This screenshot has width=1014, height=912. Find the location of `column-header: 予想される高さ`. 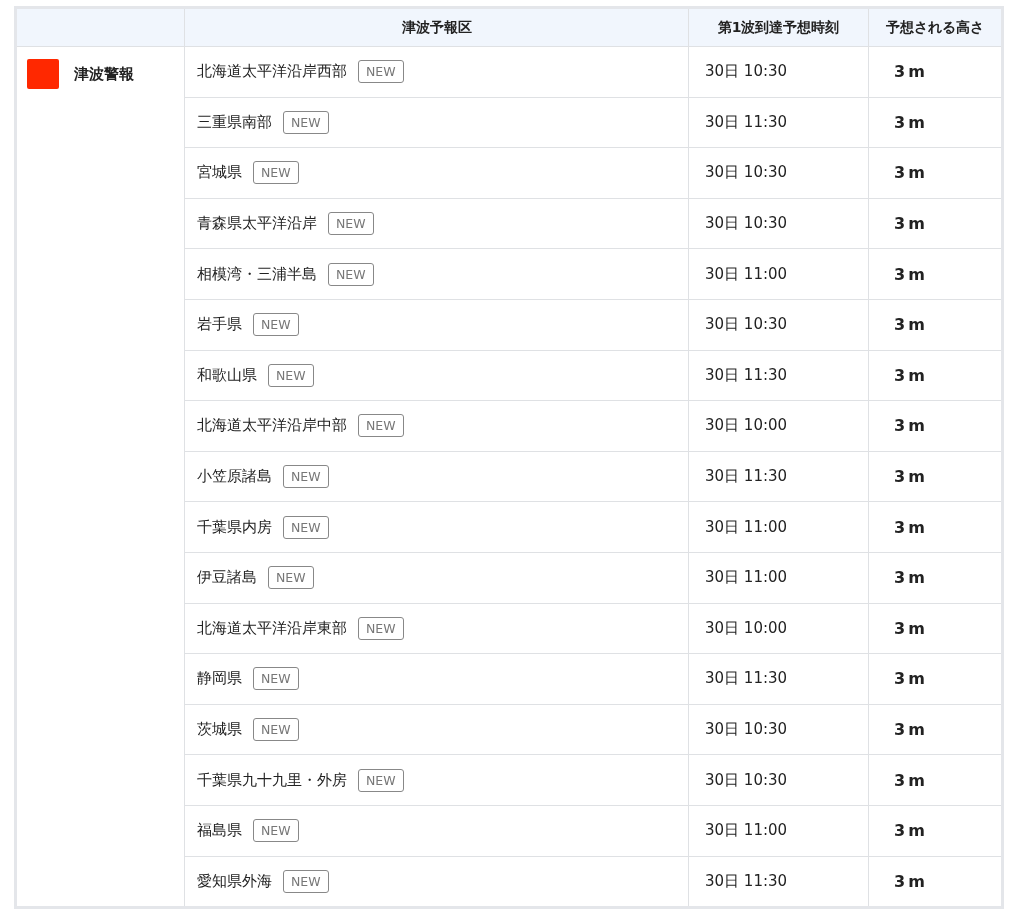

column-header: 予想される高さ is located at coordinates (935, 27).